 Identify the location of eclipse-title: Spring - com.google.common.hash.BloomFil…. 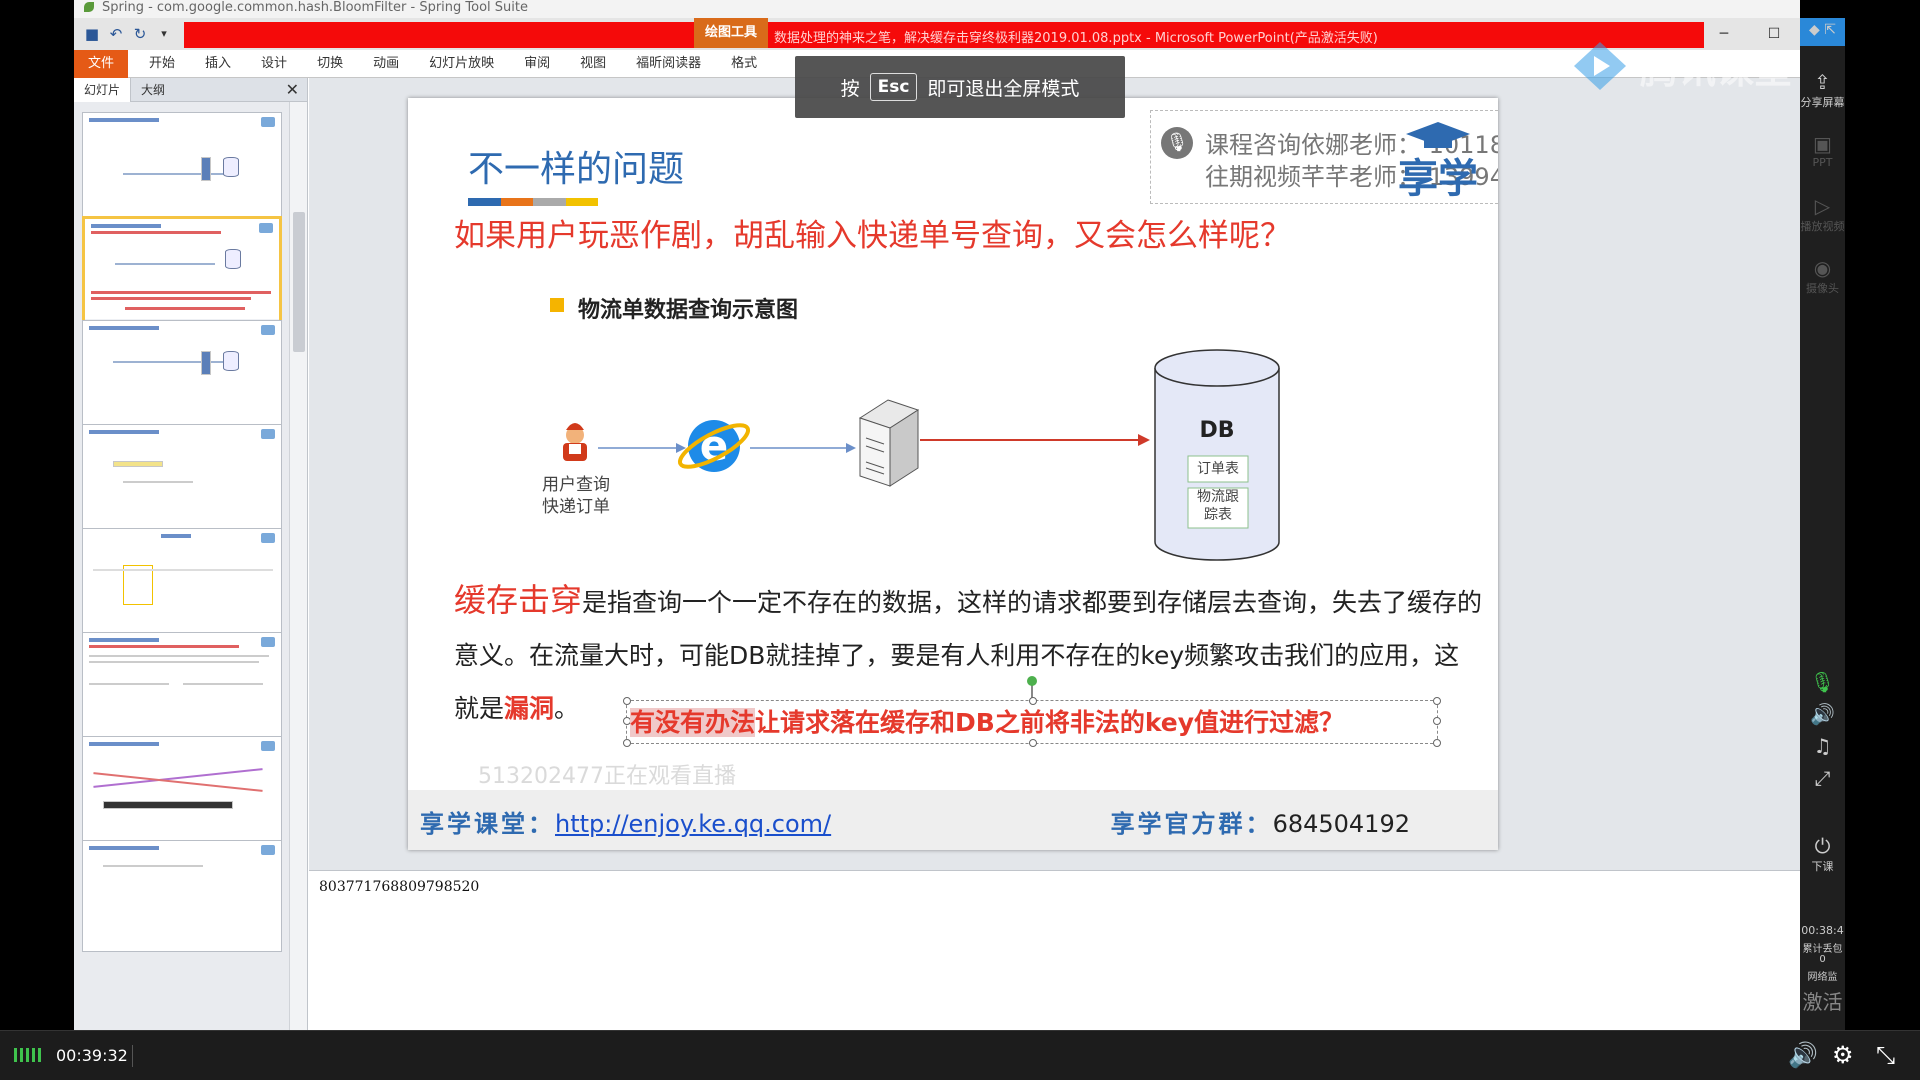
(315, 7).